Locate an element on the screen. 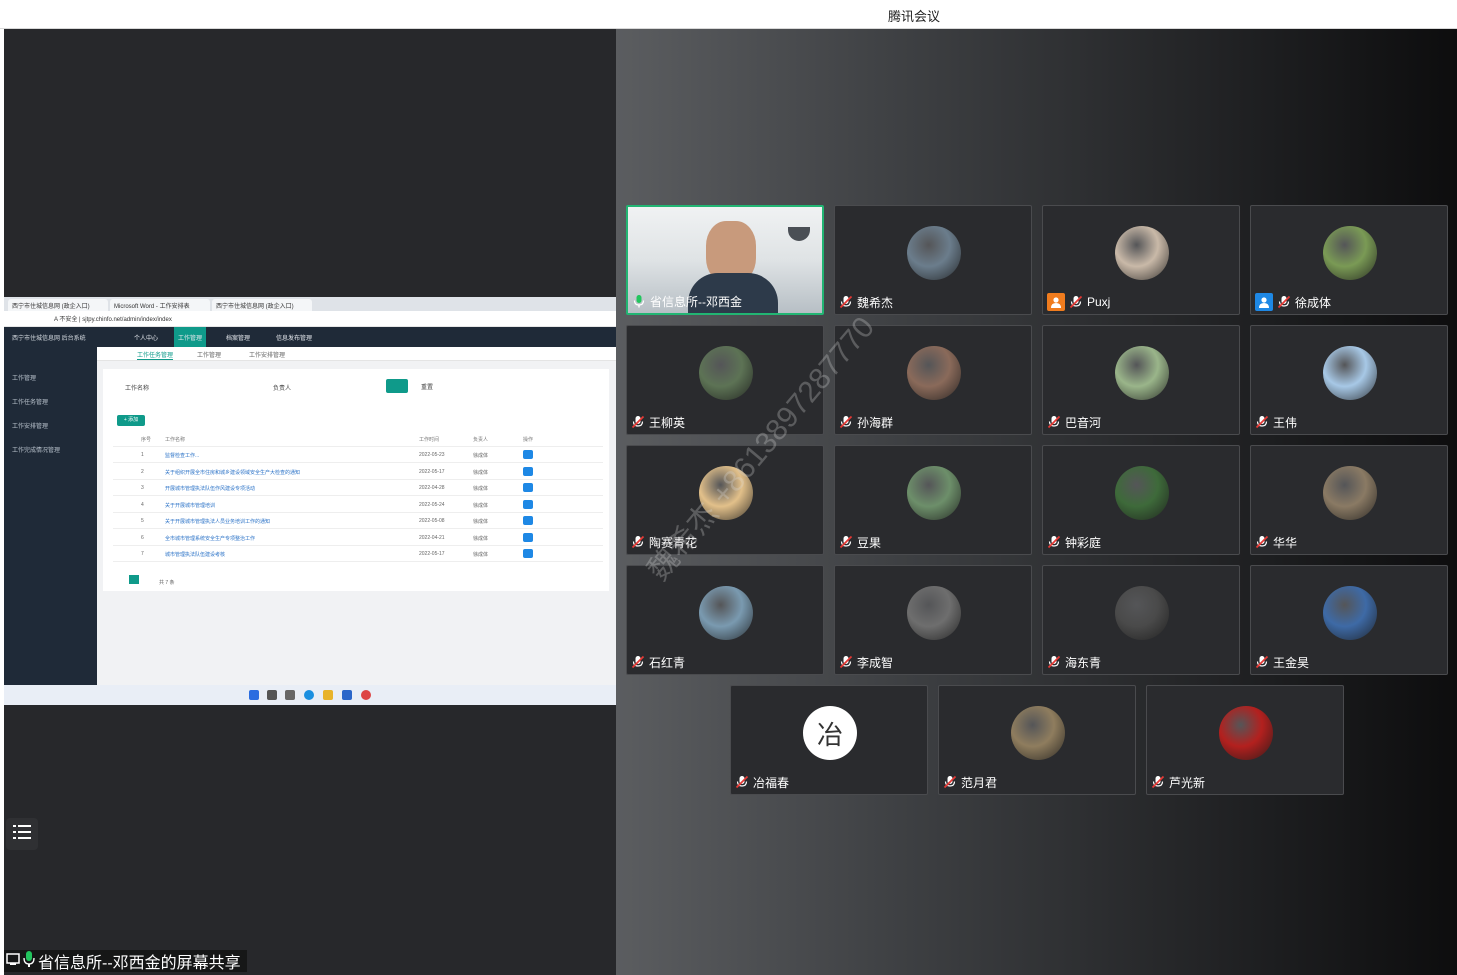 The height and width of the screenshot is (975, 1457). participant-tile: 华华 is located at coordinates (1349, 500).